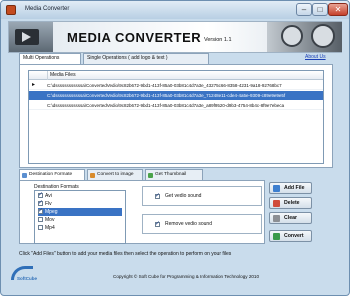 The height and width of the screenshot is (296, 350). I want to click on format-item-mov: Mov, so click(46, 220).